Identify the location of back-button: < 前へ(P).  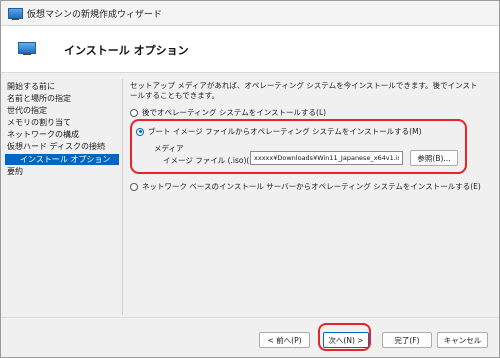
(284, 340).